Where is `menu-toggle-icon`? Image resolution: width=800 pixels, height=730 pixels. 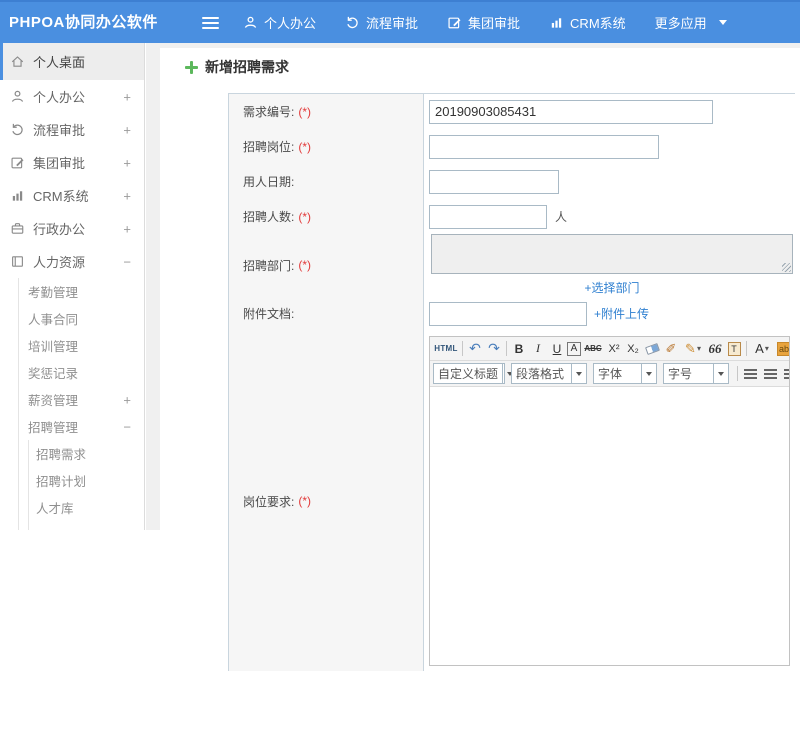 menu-toggle-icon is located at coordinates (210, 24).